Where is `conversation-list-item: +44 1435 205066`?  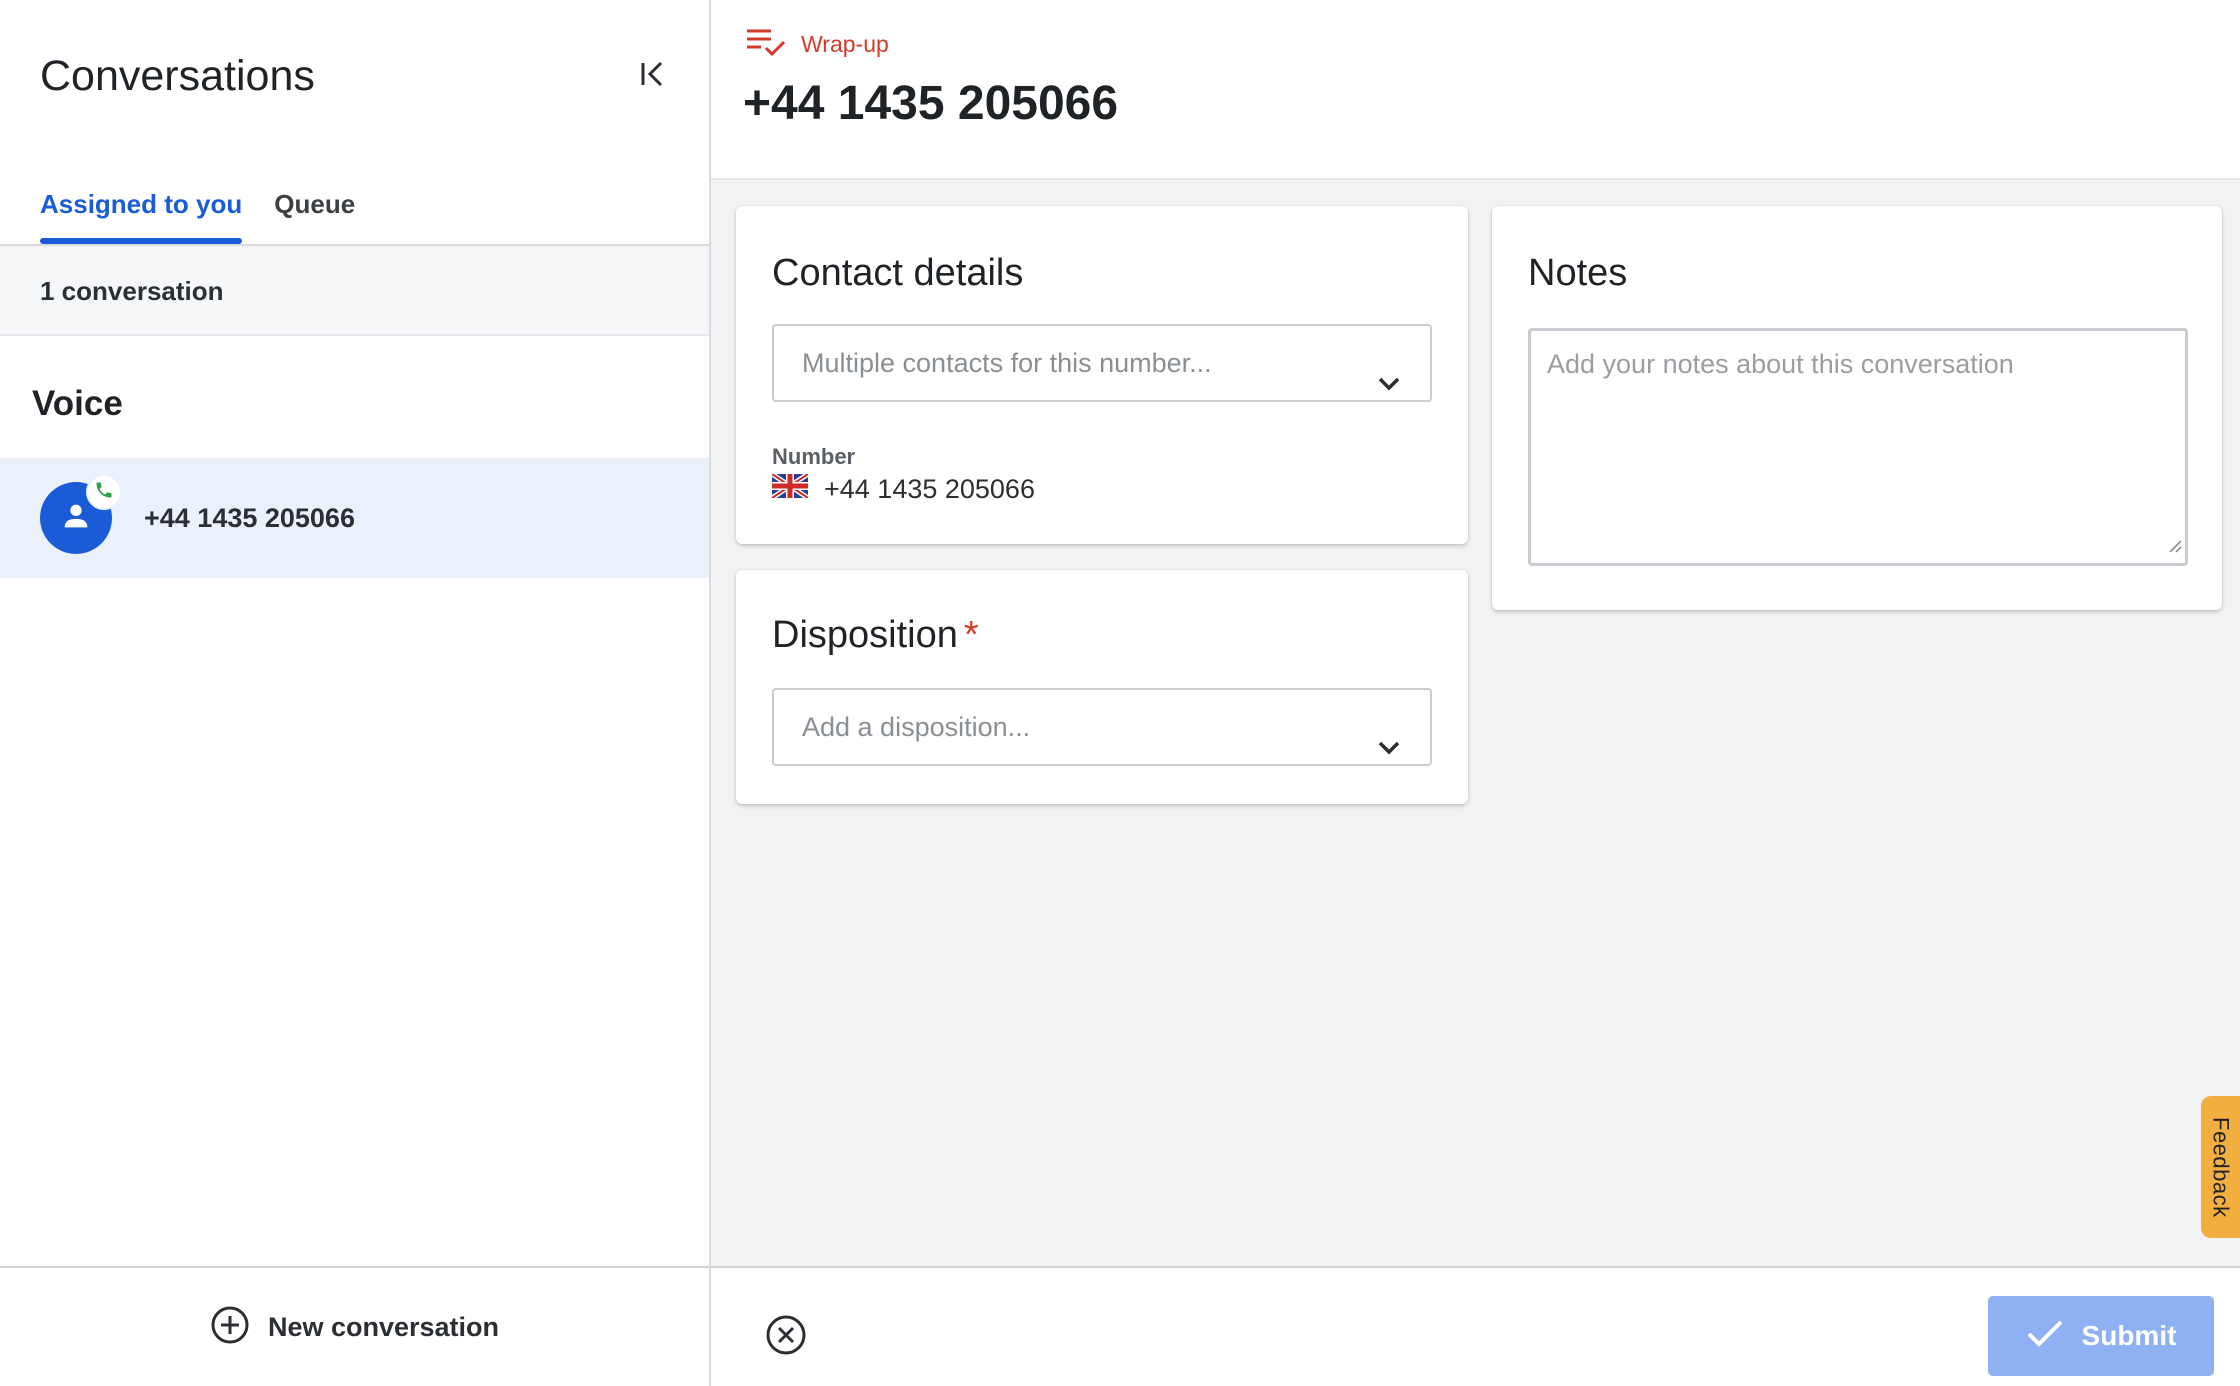 conversation-list-item: +44 1435 205066 is located at coordinates (354, 518).